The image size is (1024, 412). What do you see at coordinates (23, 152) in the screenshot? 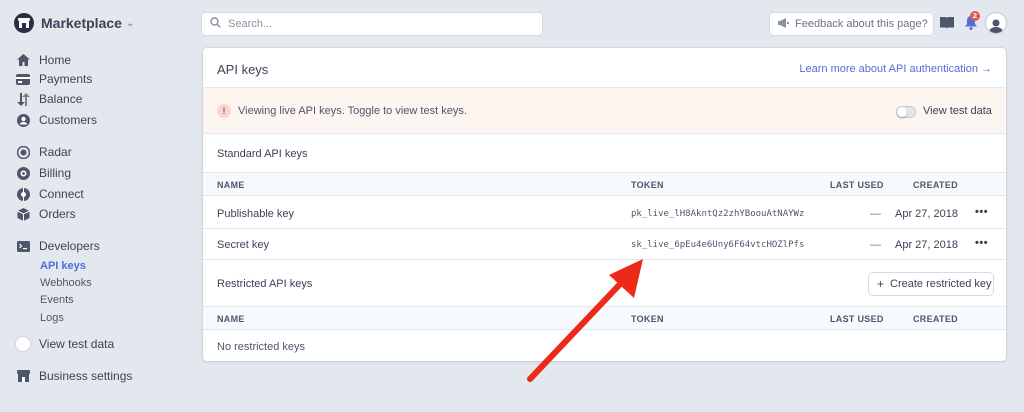
I see `radar-icon` at bounding box center [23, 152].